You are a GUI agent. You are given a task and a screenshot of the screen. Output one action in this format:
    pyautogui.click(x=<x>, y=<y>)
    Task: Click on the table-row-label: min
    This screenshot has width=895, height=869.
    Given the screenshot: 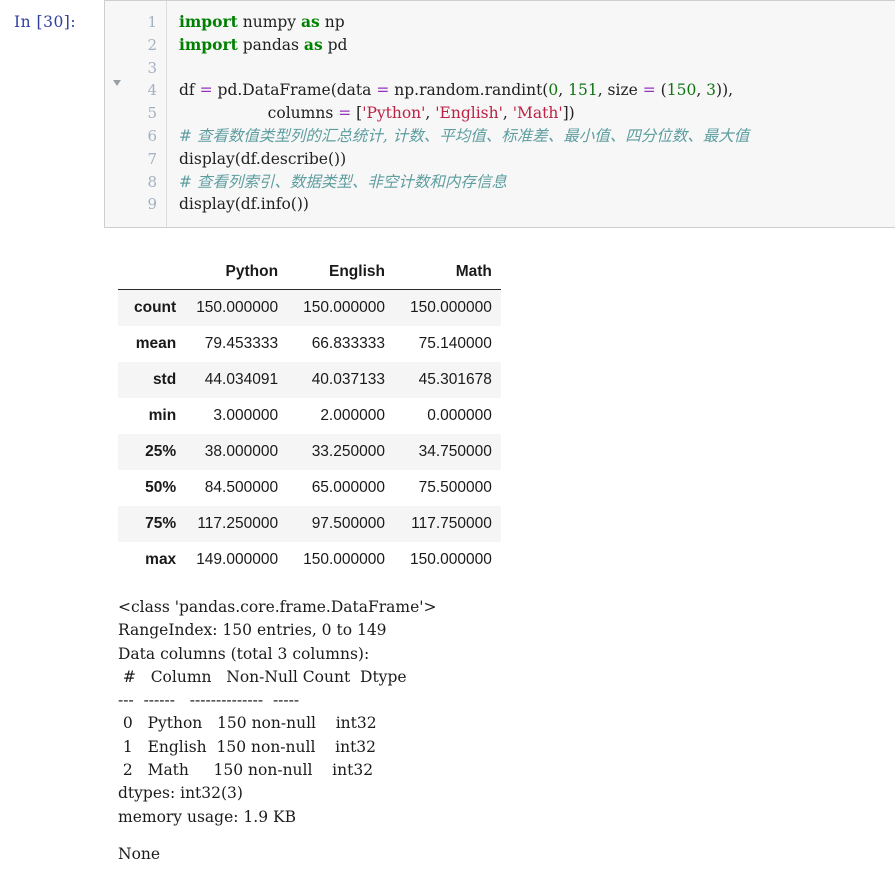 What is the action you would take?
    pyautogui.click(x=162, y=415)
    